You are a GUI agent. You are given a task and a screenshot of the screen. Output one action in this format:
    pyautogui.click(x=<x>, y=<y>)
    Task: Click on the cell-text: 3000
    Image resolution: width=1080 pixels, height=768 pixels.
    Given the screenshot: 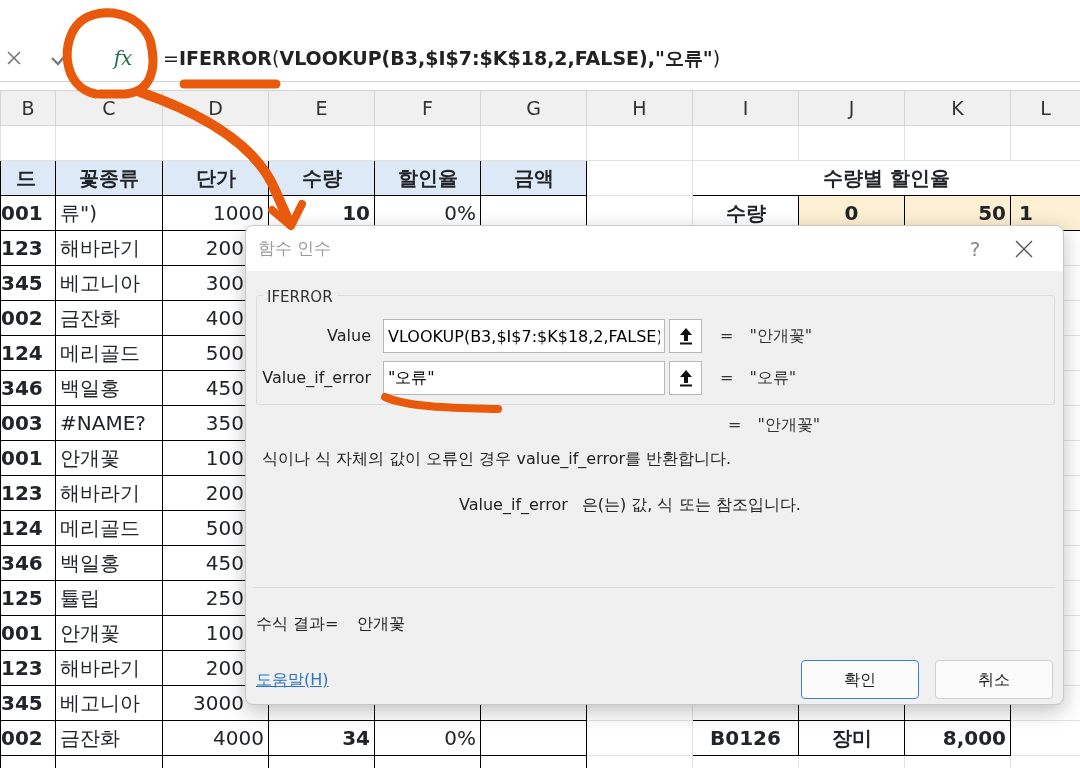 What is the action you would take?
    pyautogui.click(x=218, y=703)
    